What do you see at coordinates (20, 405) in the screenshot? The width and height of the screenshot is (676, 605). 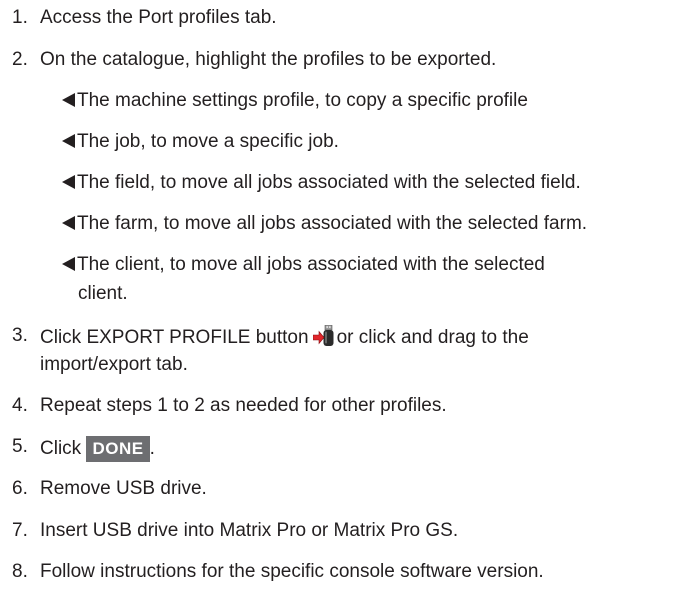 I see `step-number: 4.` at bounding box center [20, 405].